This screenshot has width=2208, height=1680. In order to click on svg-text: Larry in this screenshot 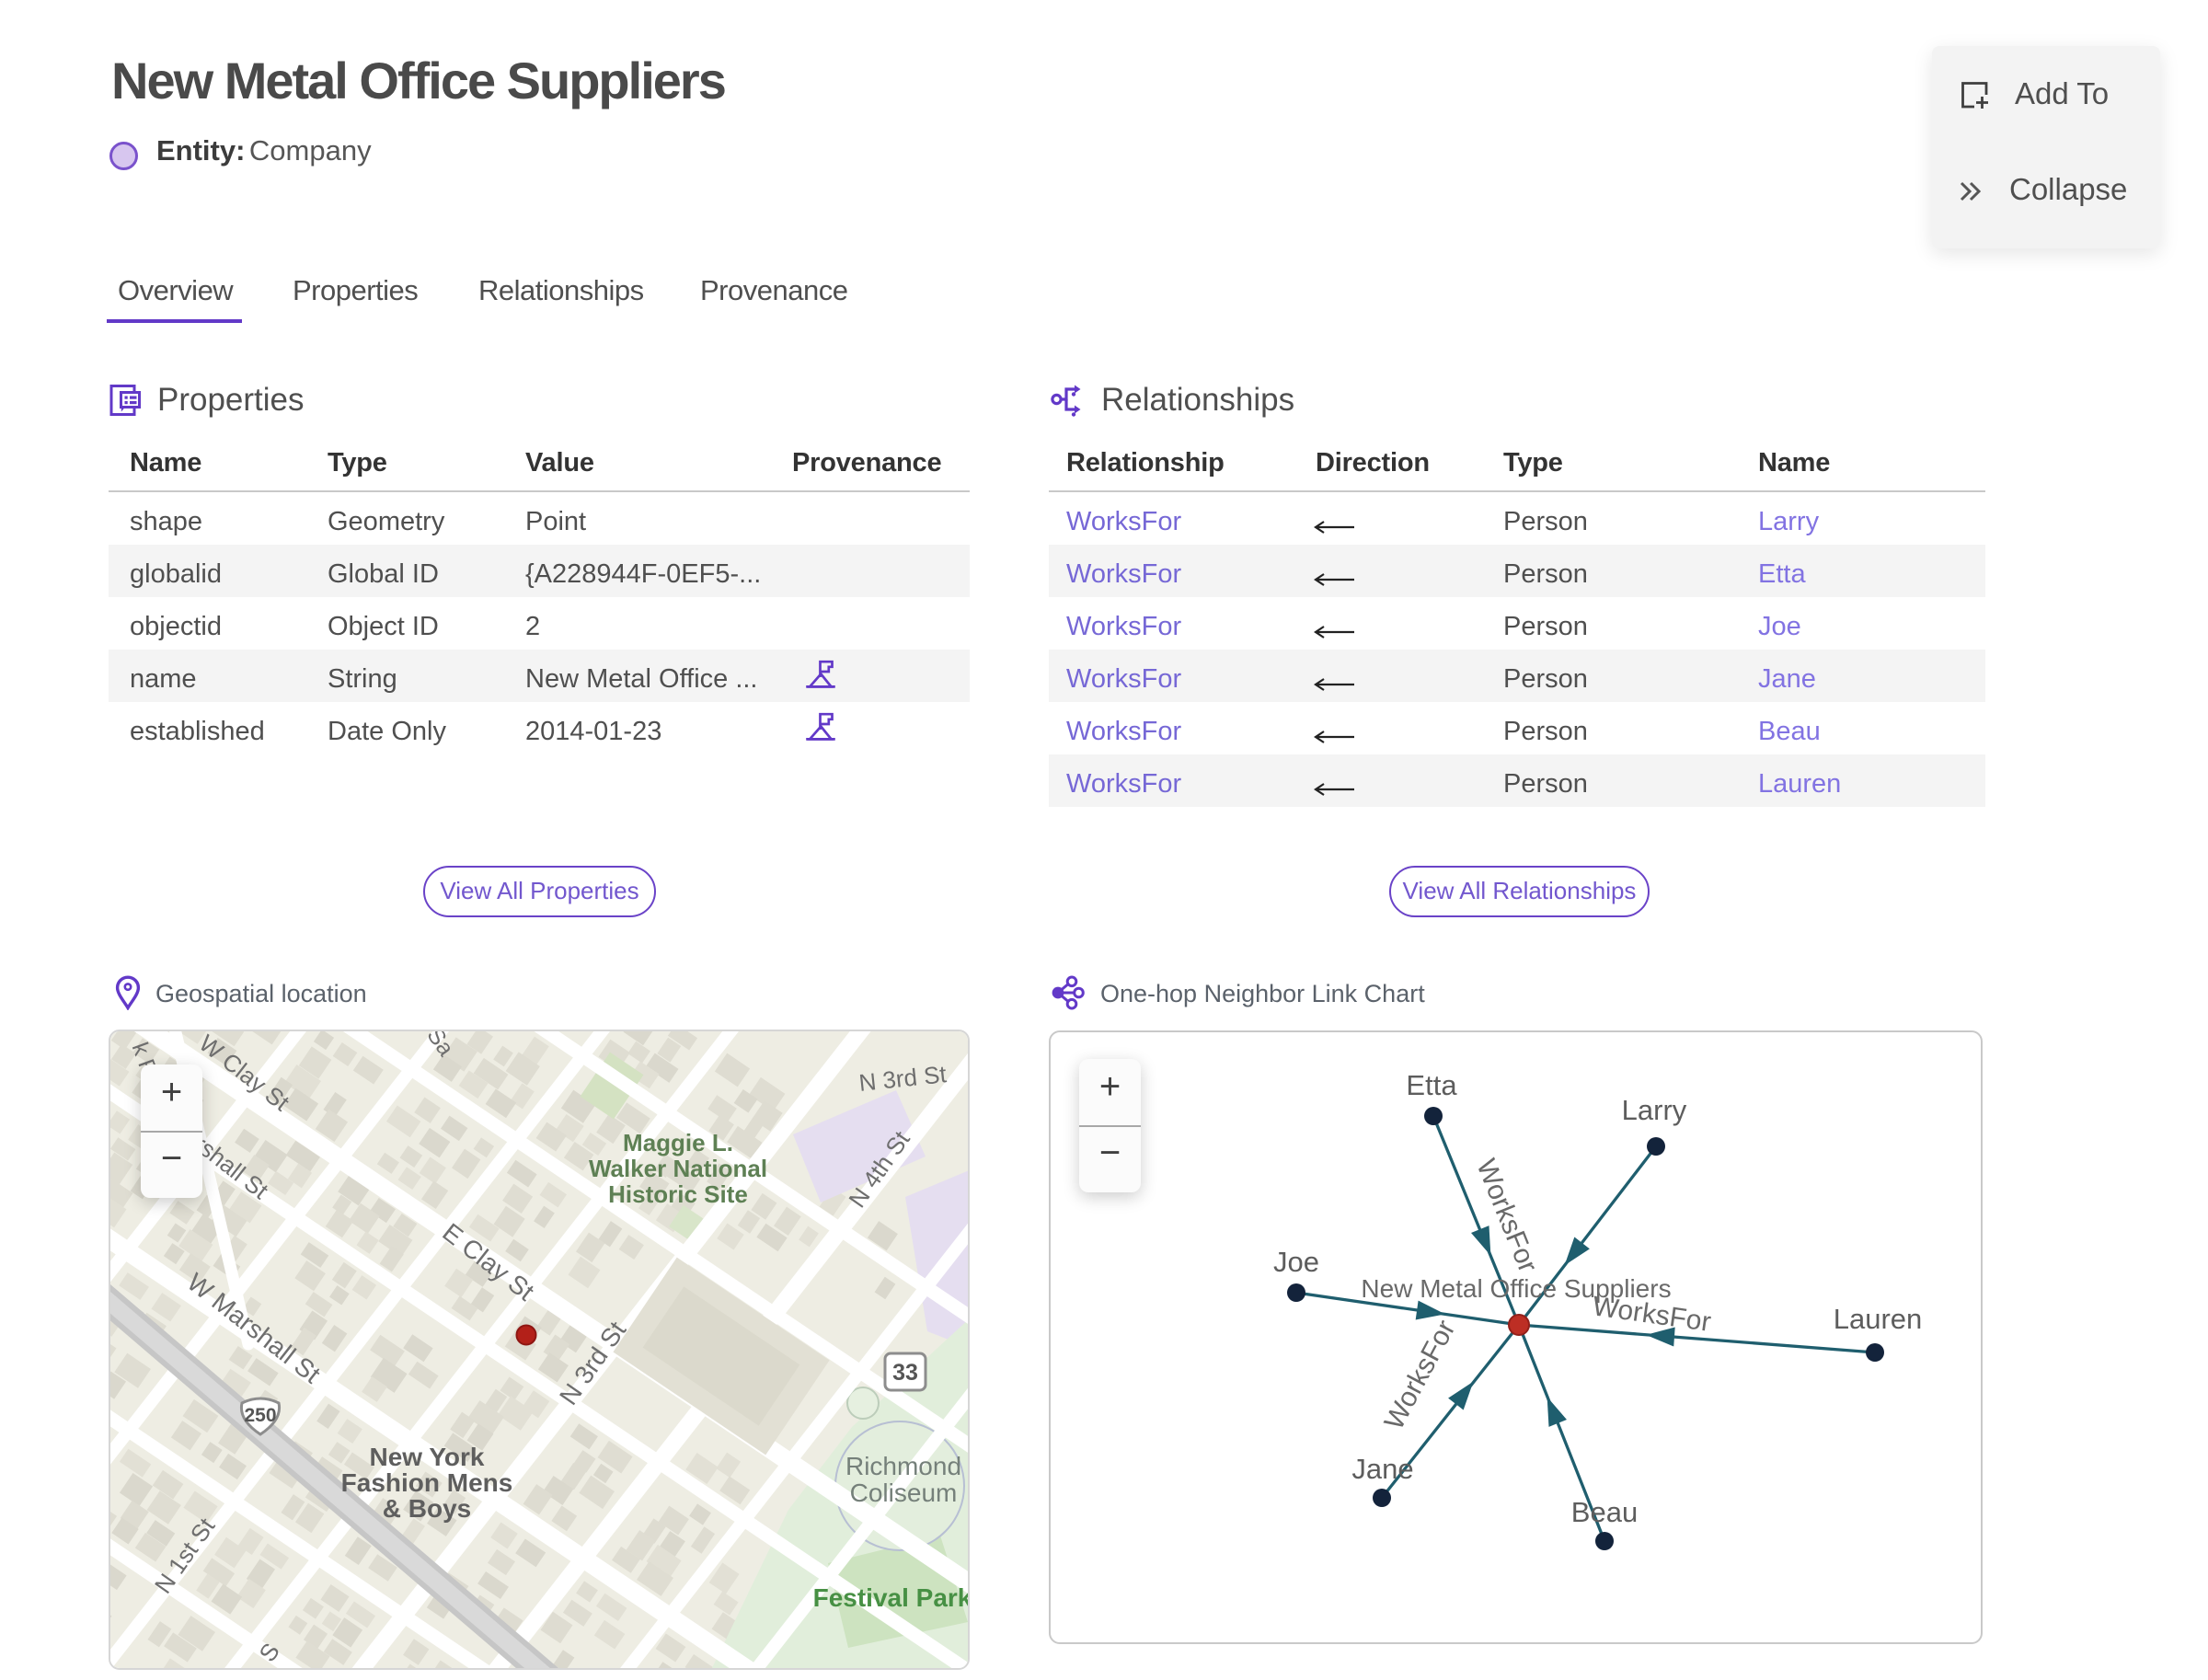, I will do `click(1654, 1110)`.